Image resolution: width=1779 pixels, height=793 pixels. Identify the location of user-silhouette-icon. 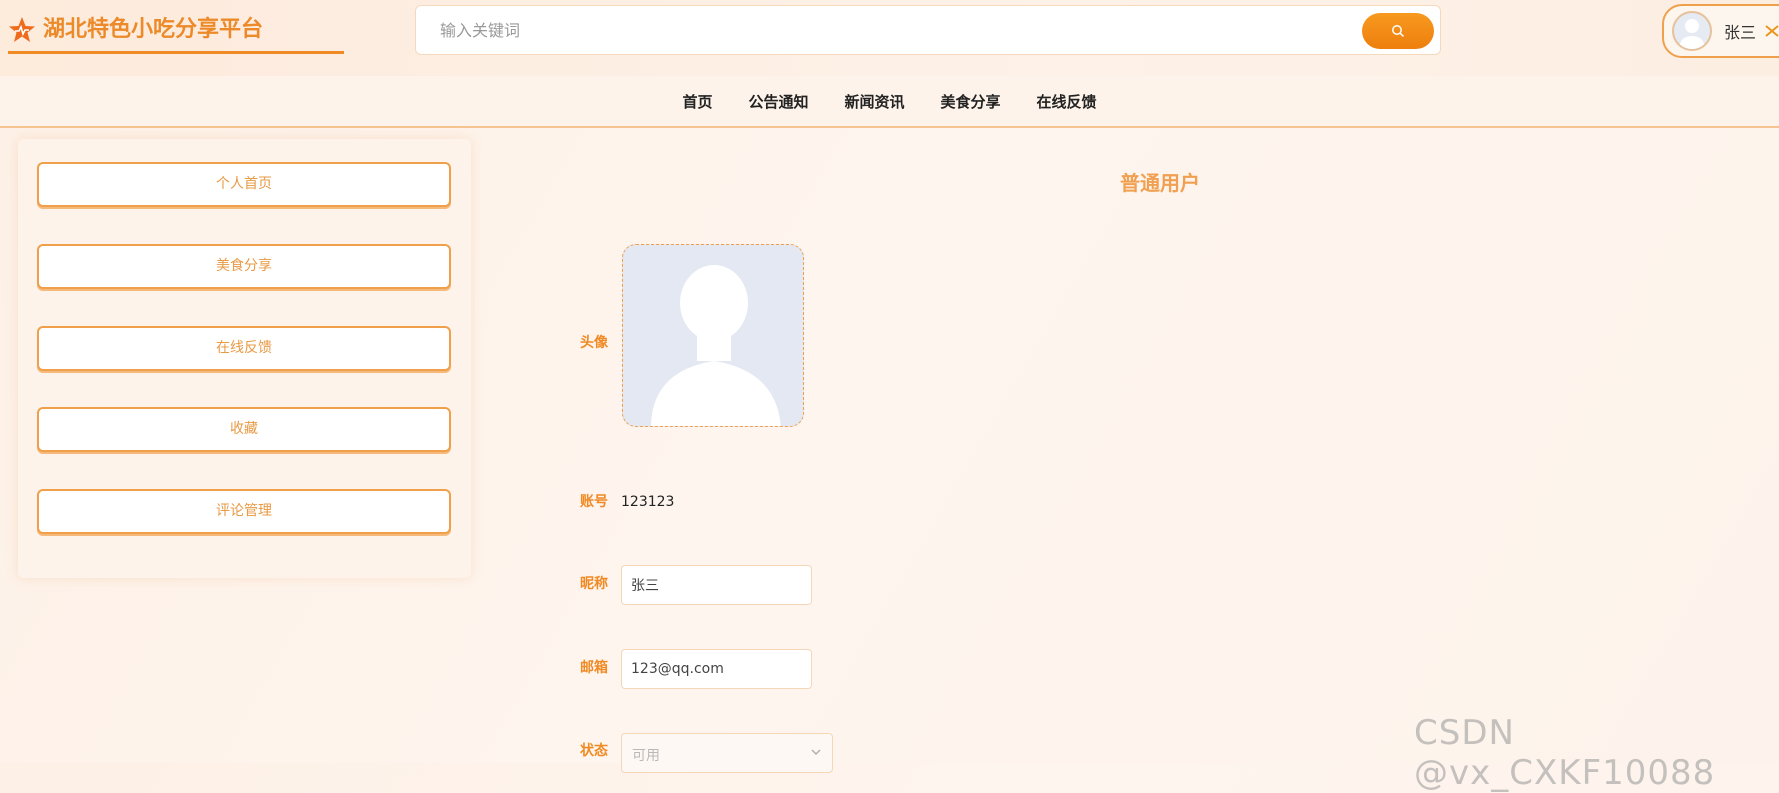
(1692, 34).